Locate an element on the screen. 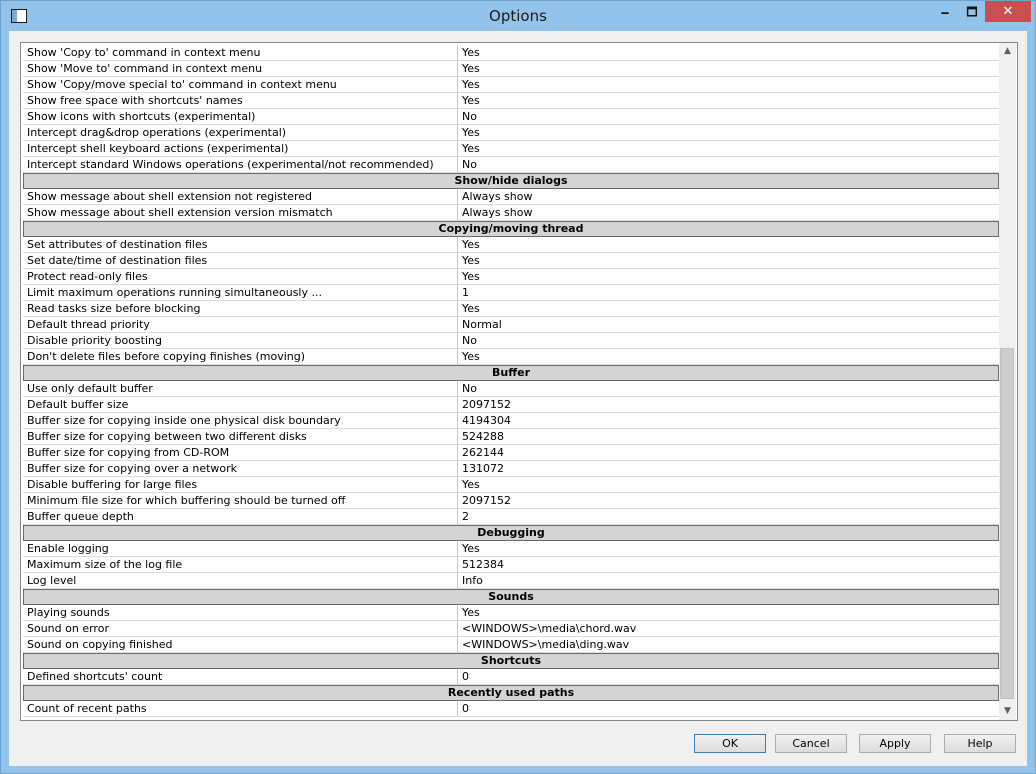 The height and width of the screenshot is (774, 1036). option-row: Read tasks size before blocking Yes is located at coordinates (511, 309).